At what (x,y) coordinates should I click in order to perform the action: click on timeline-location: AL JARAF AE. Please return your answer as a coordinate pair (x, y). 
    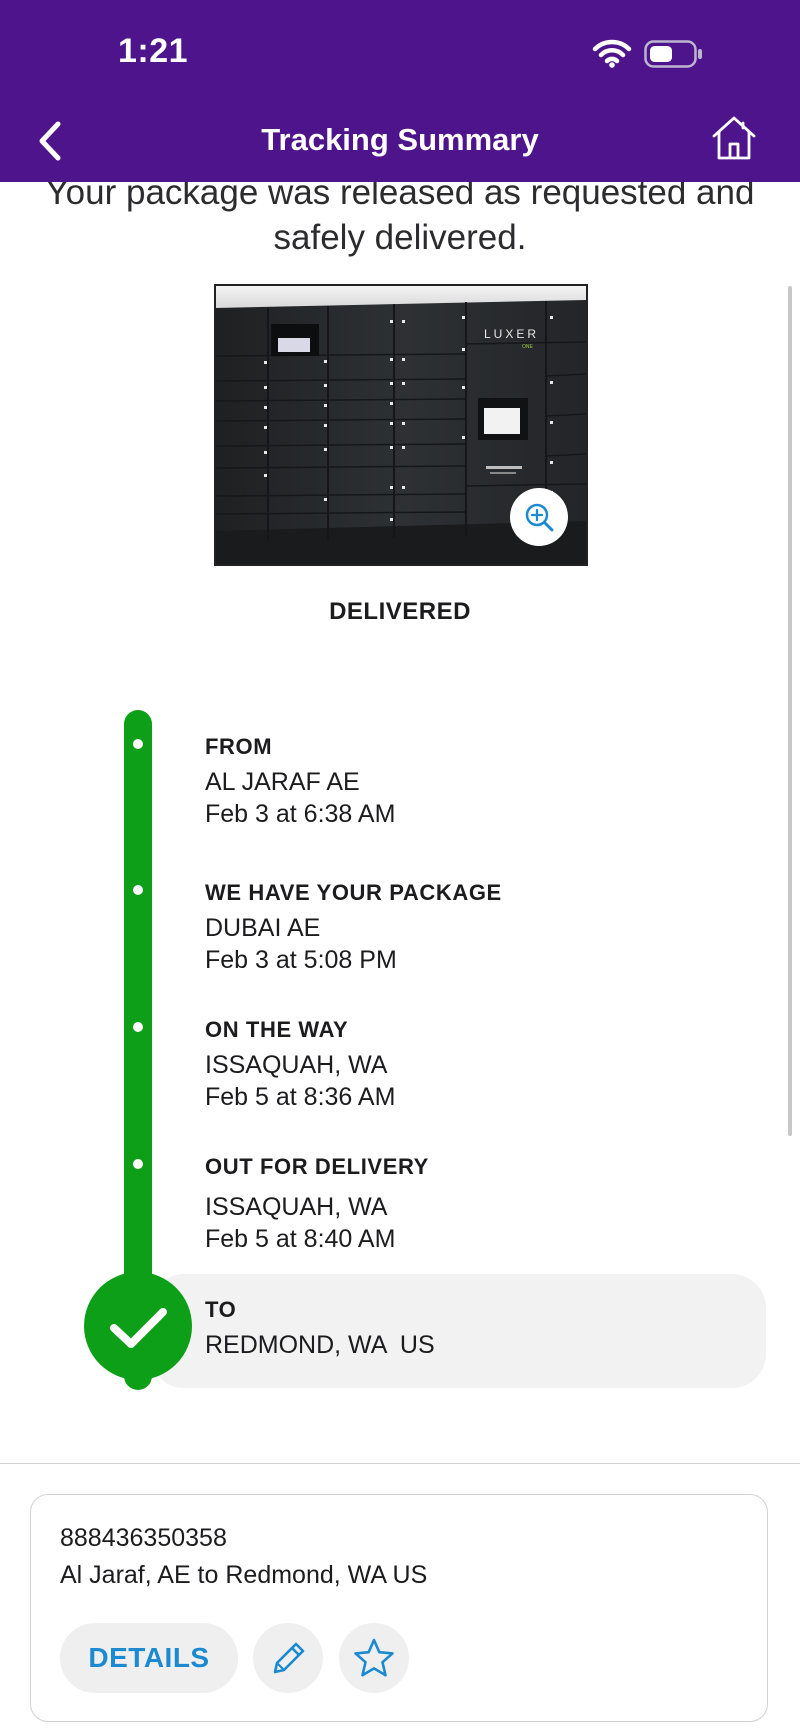
    Looking at the image, I should click on (282, 782).